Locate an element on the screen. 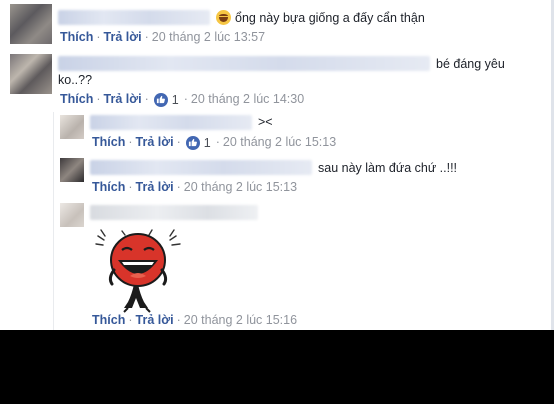 The height and width of the screenshot is (404, 554). comment-actions: Thích · Trả lời · 1 · 20 tháng 2 lúc 14:30 is located at coordinates (182, 99).